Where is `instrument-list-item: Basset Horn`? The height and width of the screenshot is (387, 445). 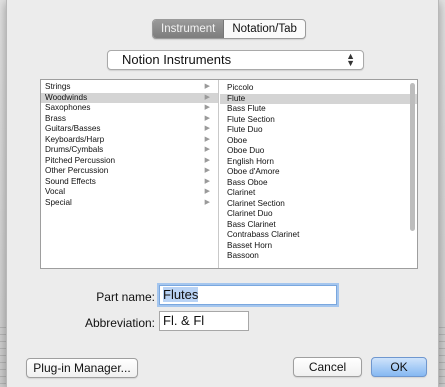 instrument-list-item: Basset Horn is located at coordinates (318, 246).